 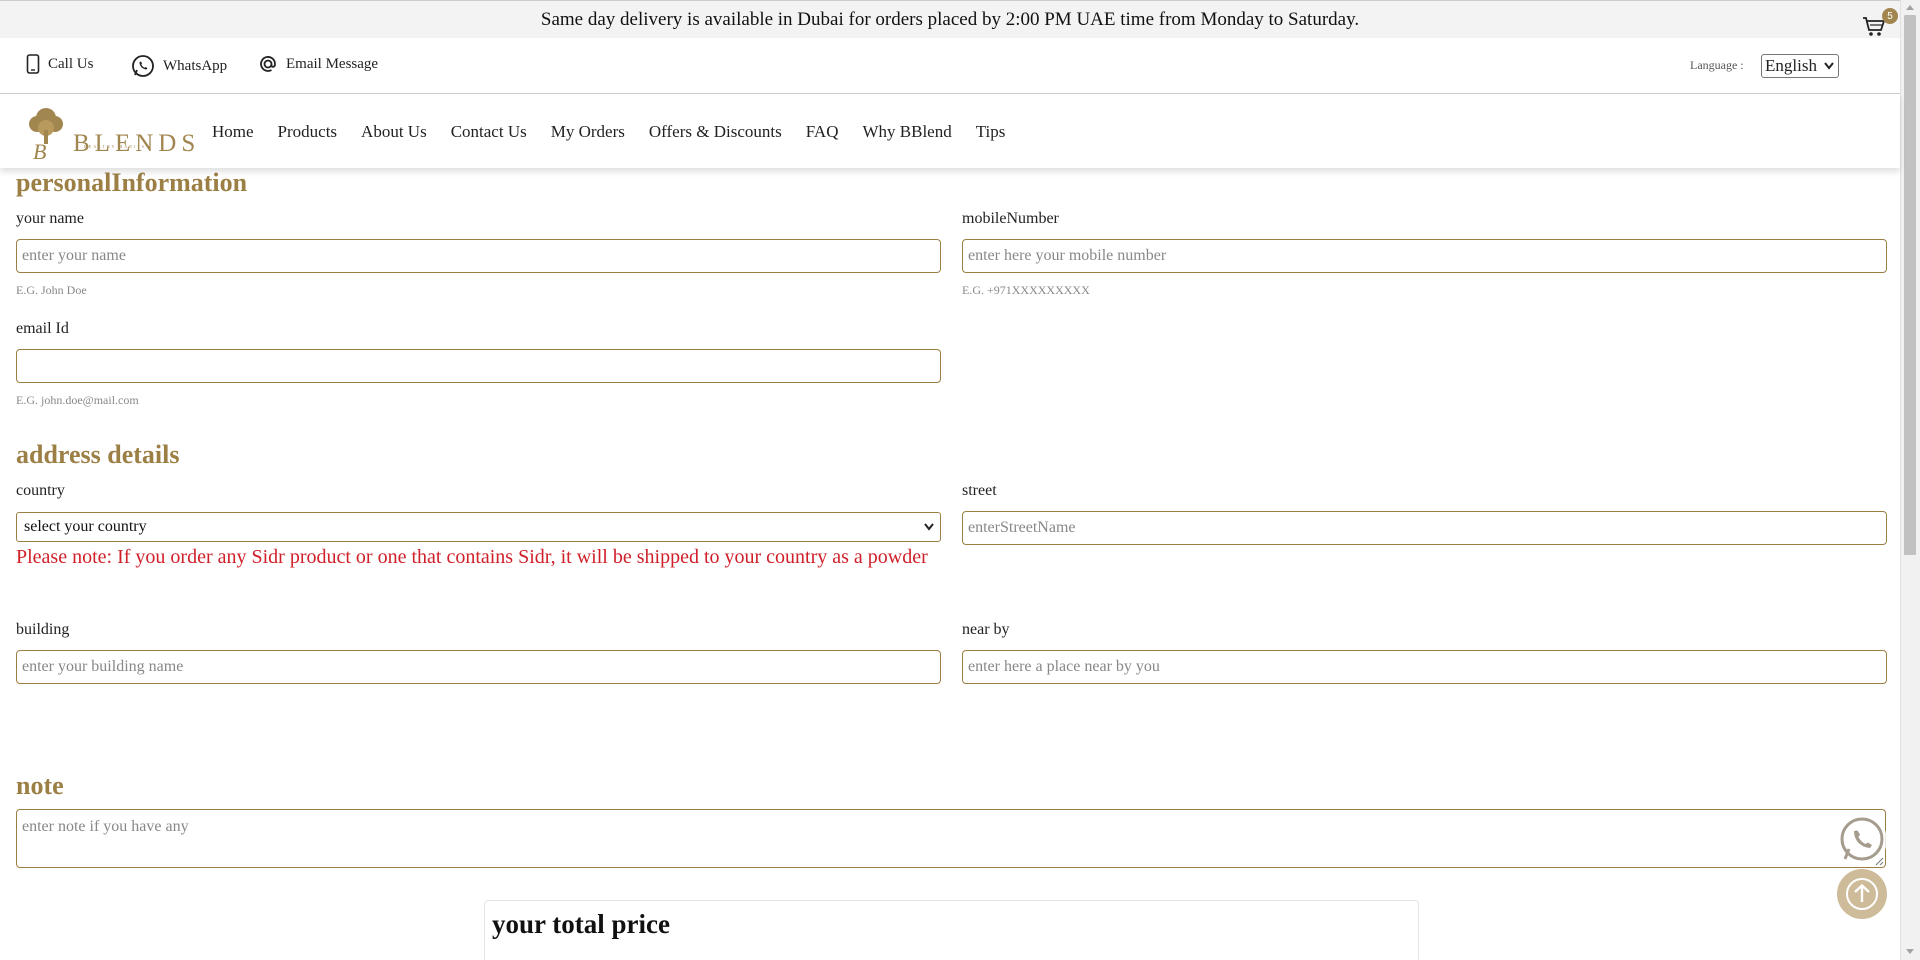 What do you see at coordinates (98, 454) in the screenshot?
I see `address-details-heading: address details` at bounding box center [98, 454].